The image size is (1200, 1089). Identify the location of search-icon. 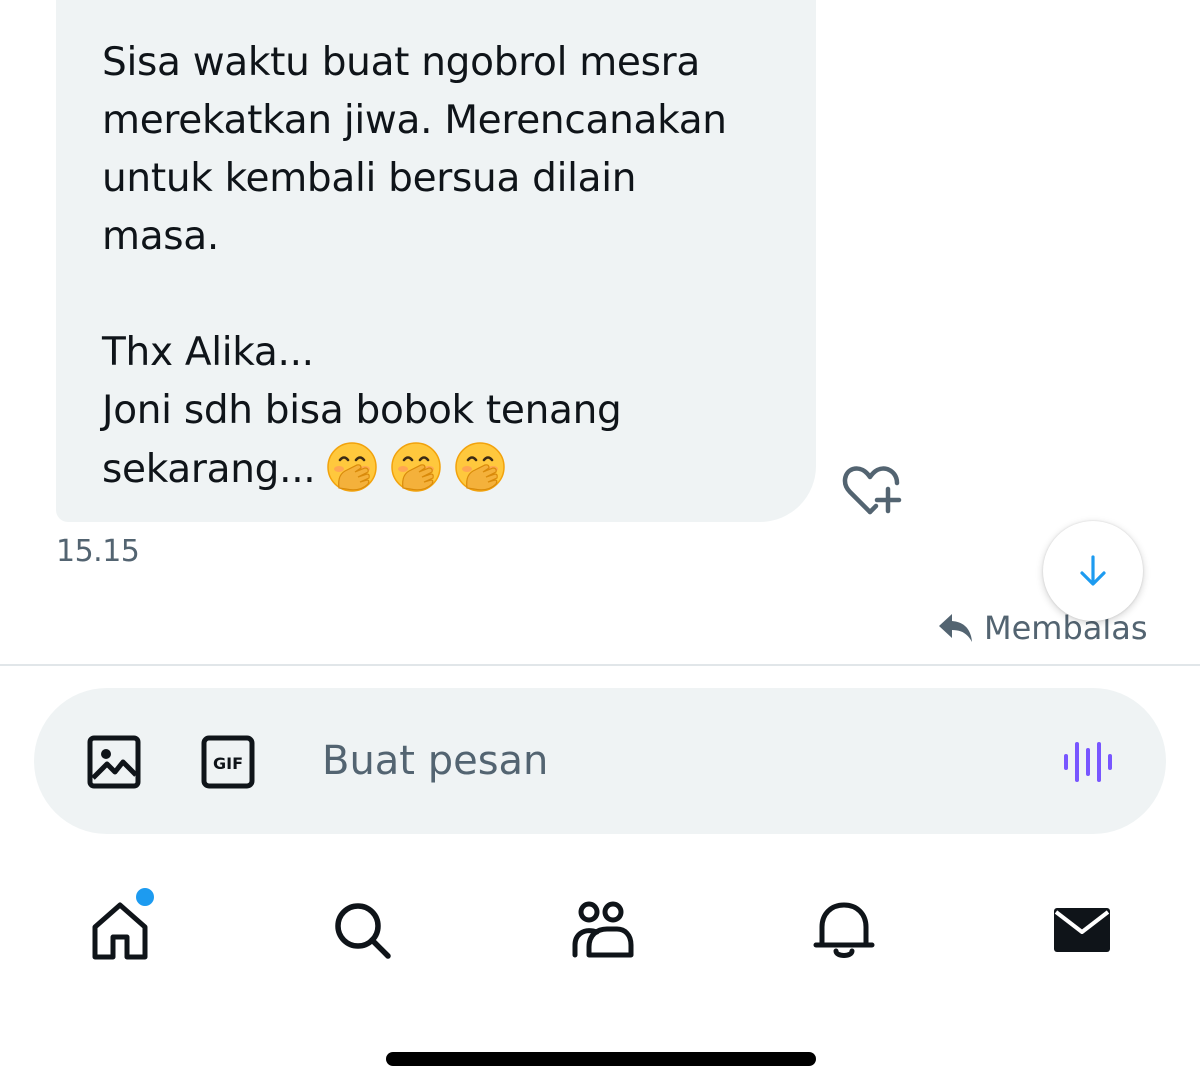
(363, 931).